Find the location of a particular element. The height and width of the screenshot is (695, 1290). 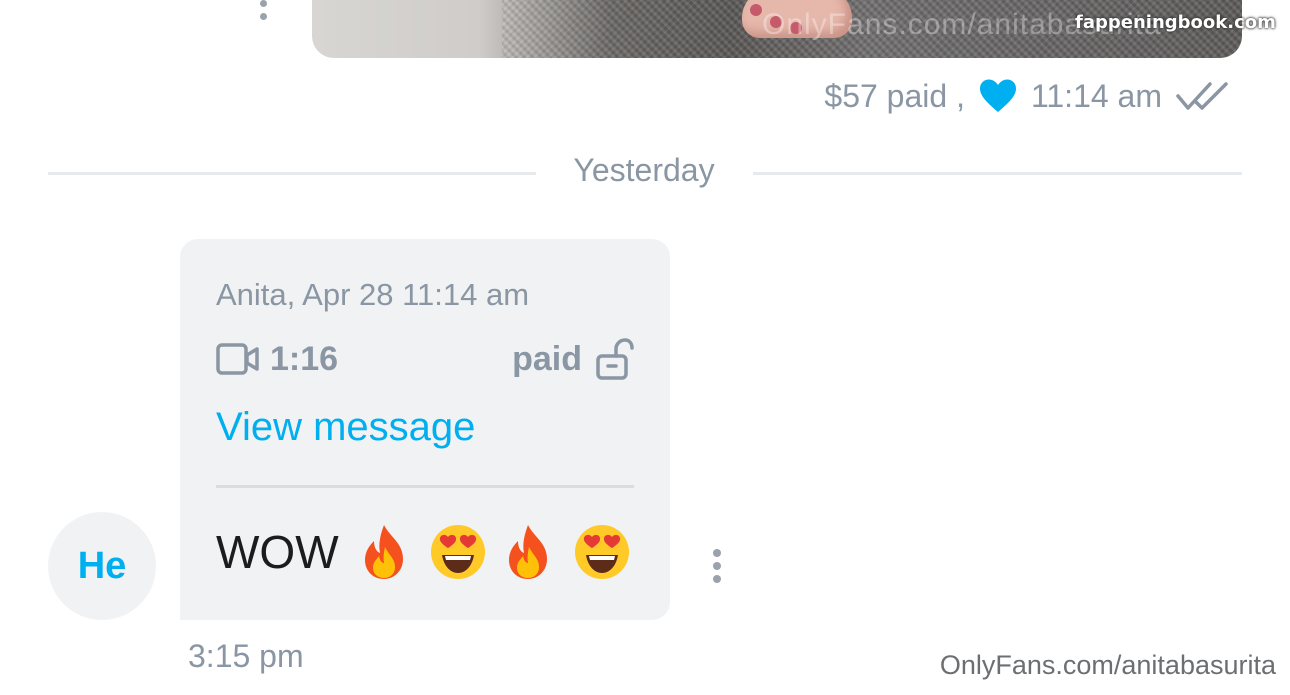

double-check-icon is located at coordinates (1204, 96).